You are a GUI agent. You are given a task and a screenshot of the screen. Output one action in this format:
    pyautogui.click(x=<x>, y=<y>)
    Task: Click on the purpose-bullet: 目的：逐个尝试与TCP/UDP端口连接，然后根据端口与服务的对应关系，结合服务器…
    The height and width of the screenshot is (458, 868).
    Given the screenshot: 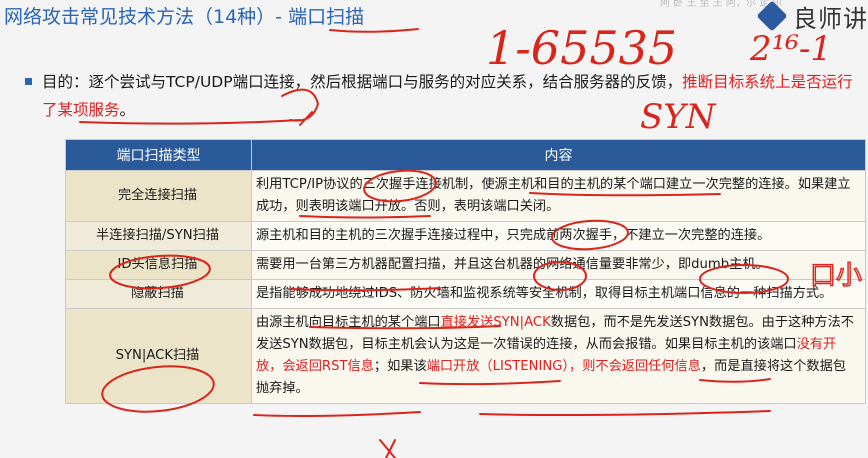 What is the action you would take?
    pyautogui.click(x=441, y=96)
    